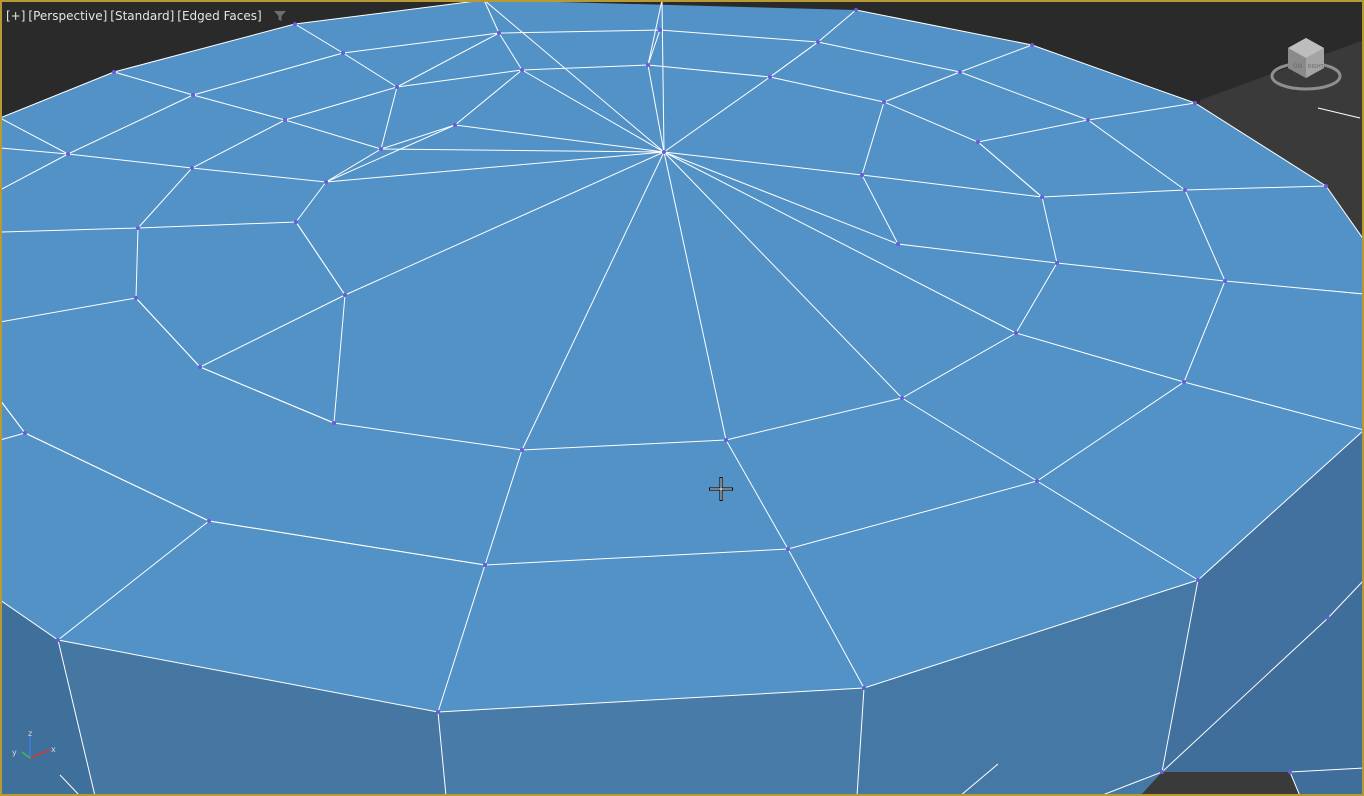 This screenshot has width=1364, height=796. Describe the element at coordinates (142, 16) in the screenshot. I see `viewport-shading-style-menu: [Standard]` at that location.